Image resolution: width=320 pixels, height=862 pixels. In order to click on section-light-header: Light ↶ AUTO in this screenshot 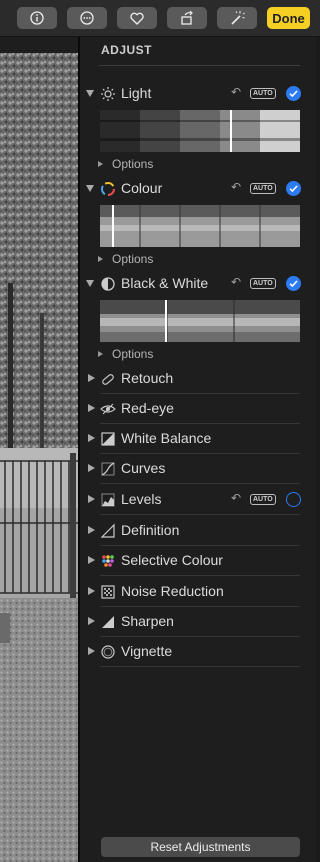, I will do `click(200, 94)`.